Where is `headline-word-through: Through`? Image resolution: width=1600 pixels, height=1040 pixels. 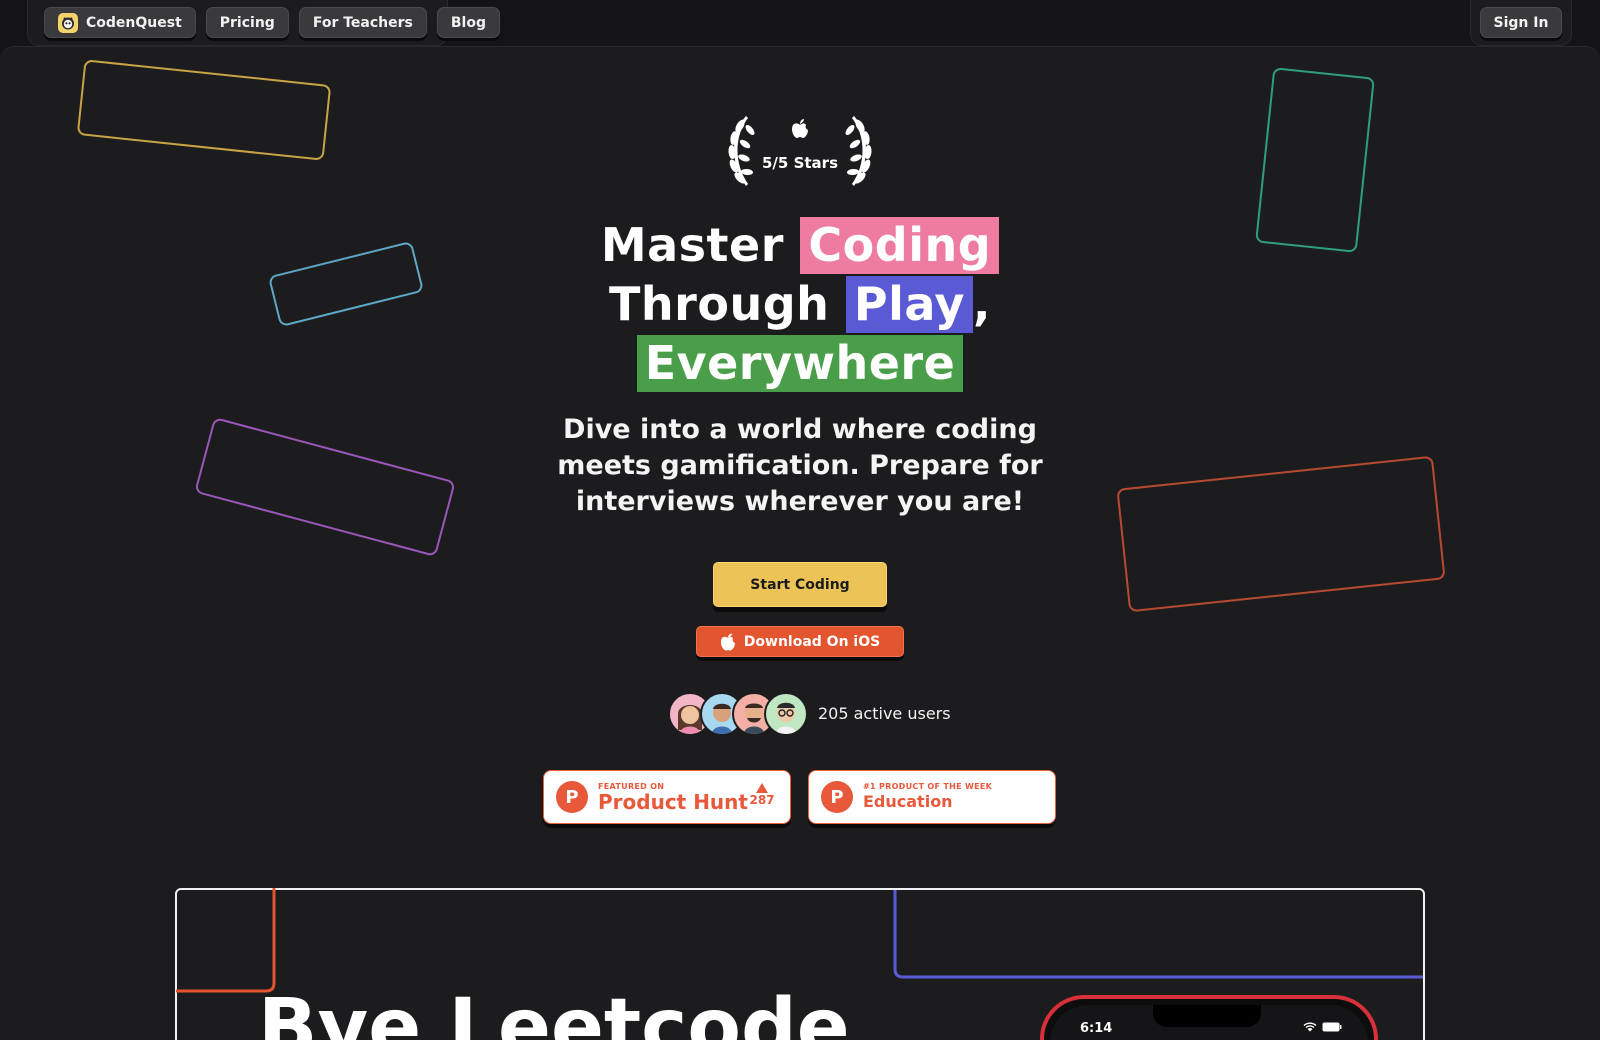 headline-word-through: Through is located at coordinates (719, 304).